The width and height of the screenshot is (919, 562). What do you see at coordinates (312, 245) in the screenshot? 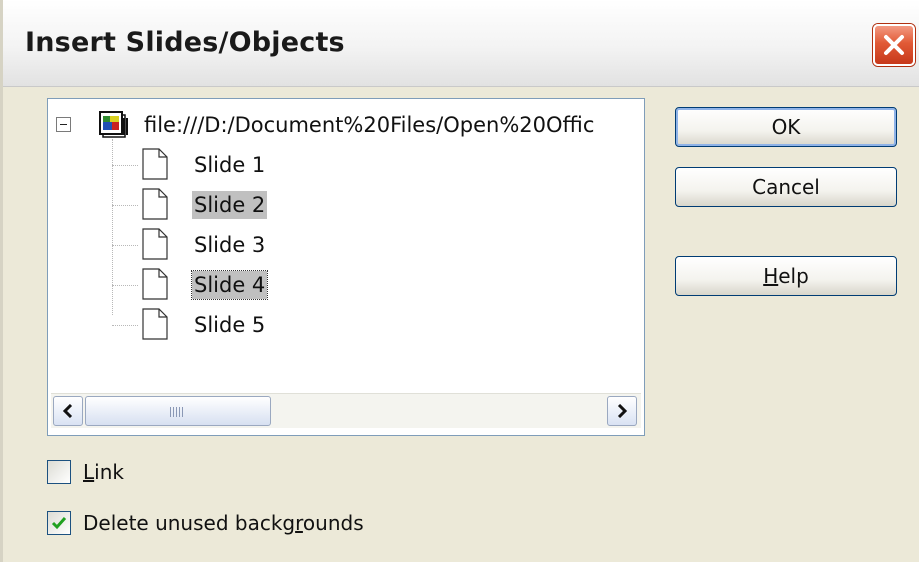
I see `tree-item-slide-3: Slide 3` at bounding box center [312, 245].